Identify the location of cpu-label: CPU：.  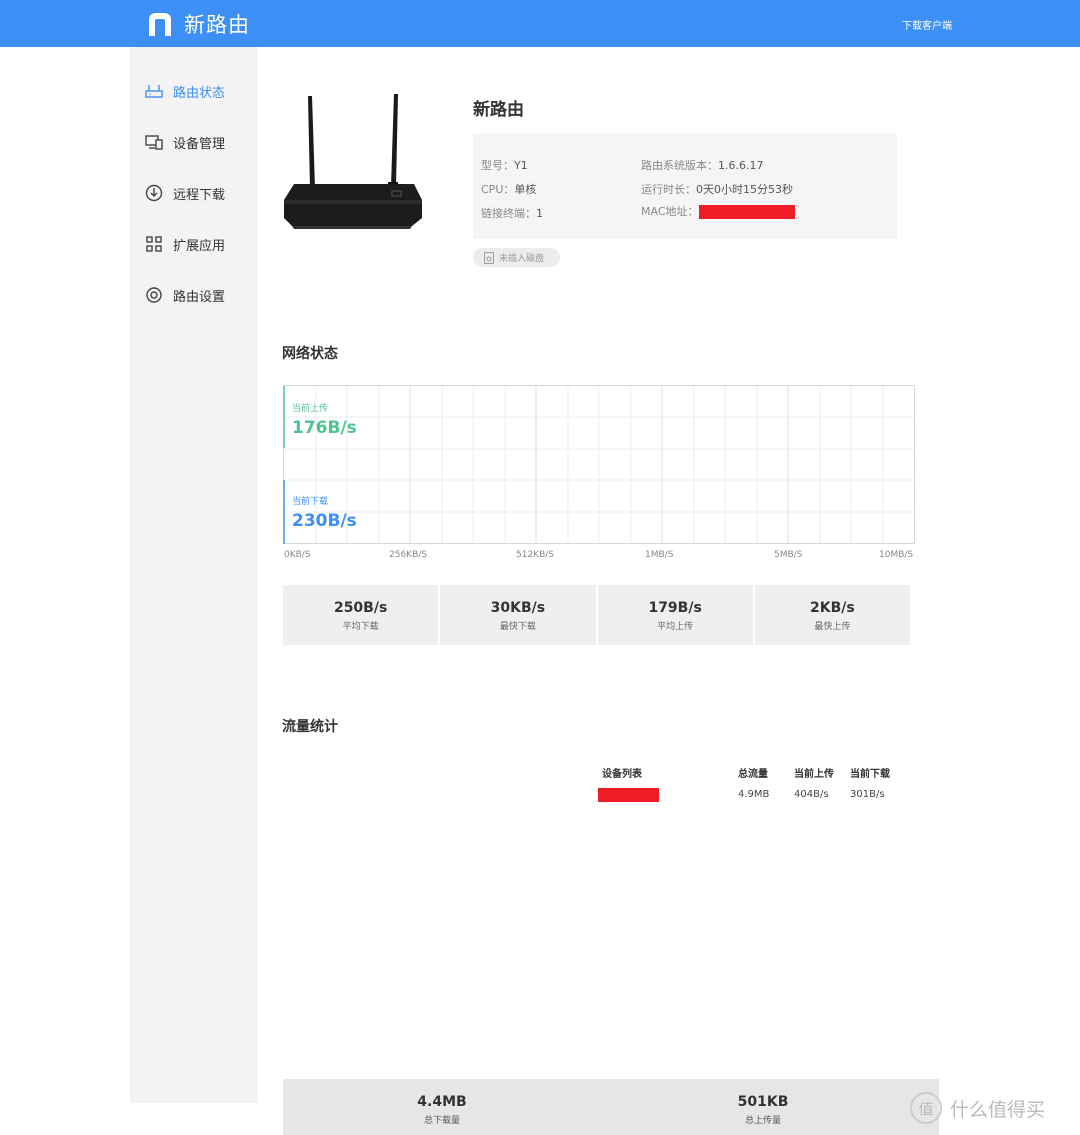
(498, 189).